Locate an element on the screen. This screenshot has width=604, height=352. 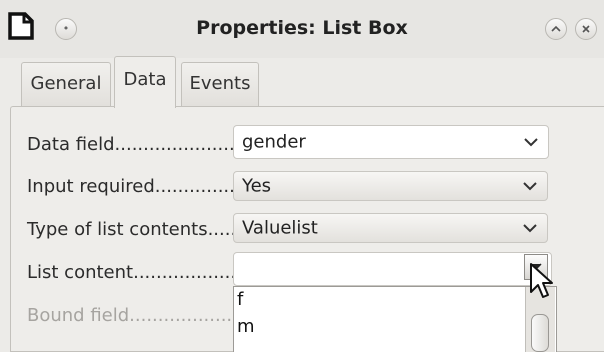
data-field-value: gender is located at coordinates (274, 142).